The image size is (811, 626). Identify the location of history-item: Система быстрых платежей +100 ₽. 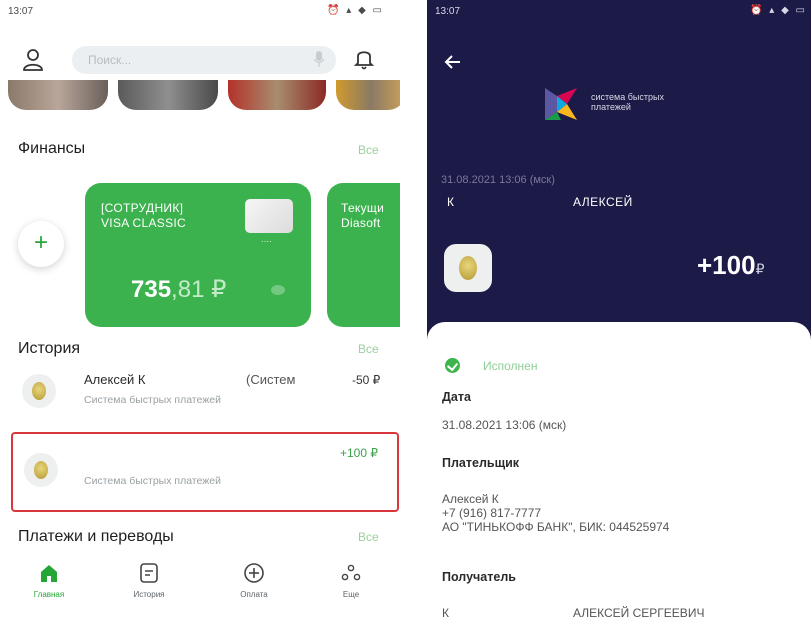
(200, 471).